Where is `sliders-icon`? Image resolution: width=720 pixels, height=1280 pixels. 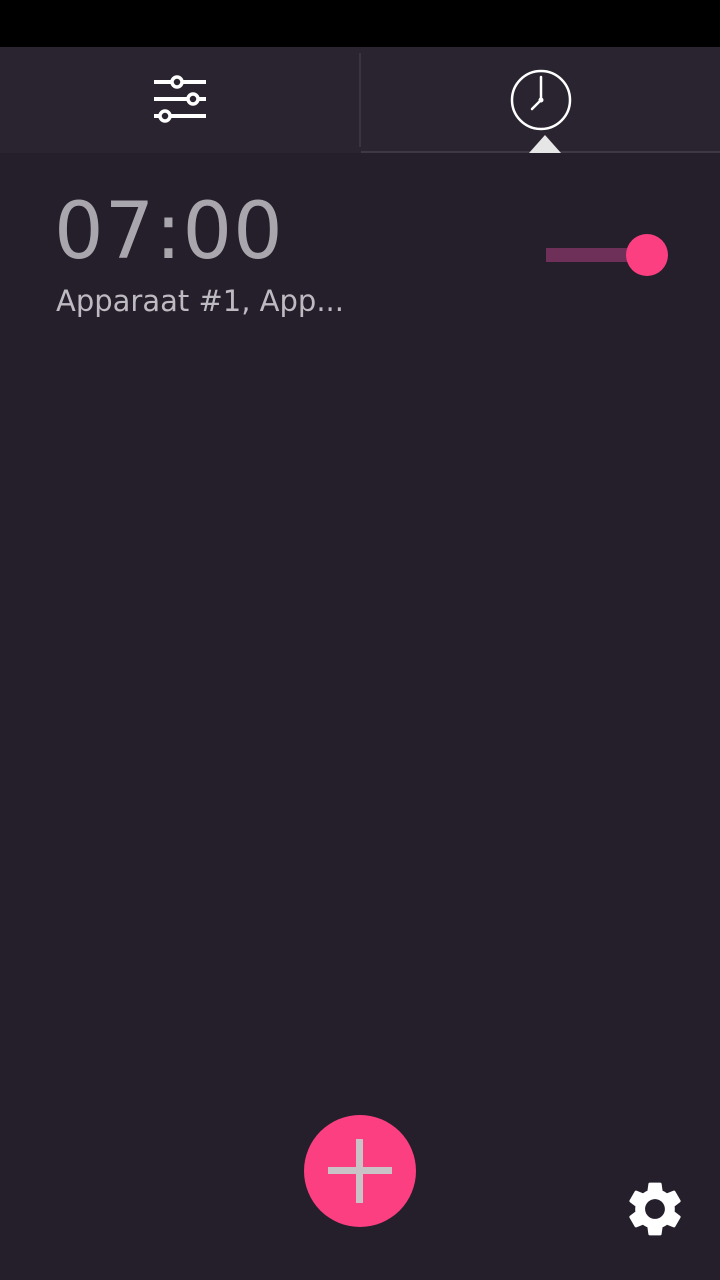
sliders-icon is located at coordinates (179, 99).